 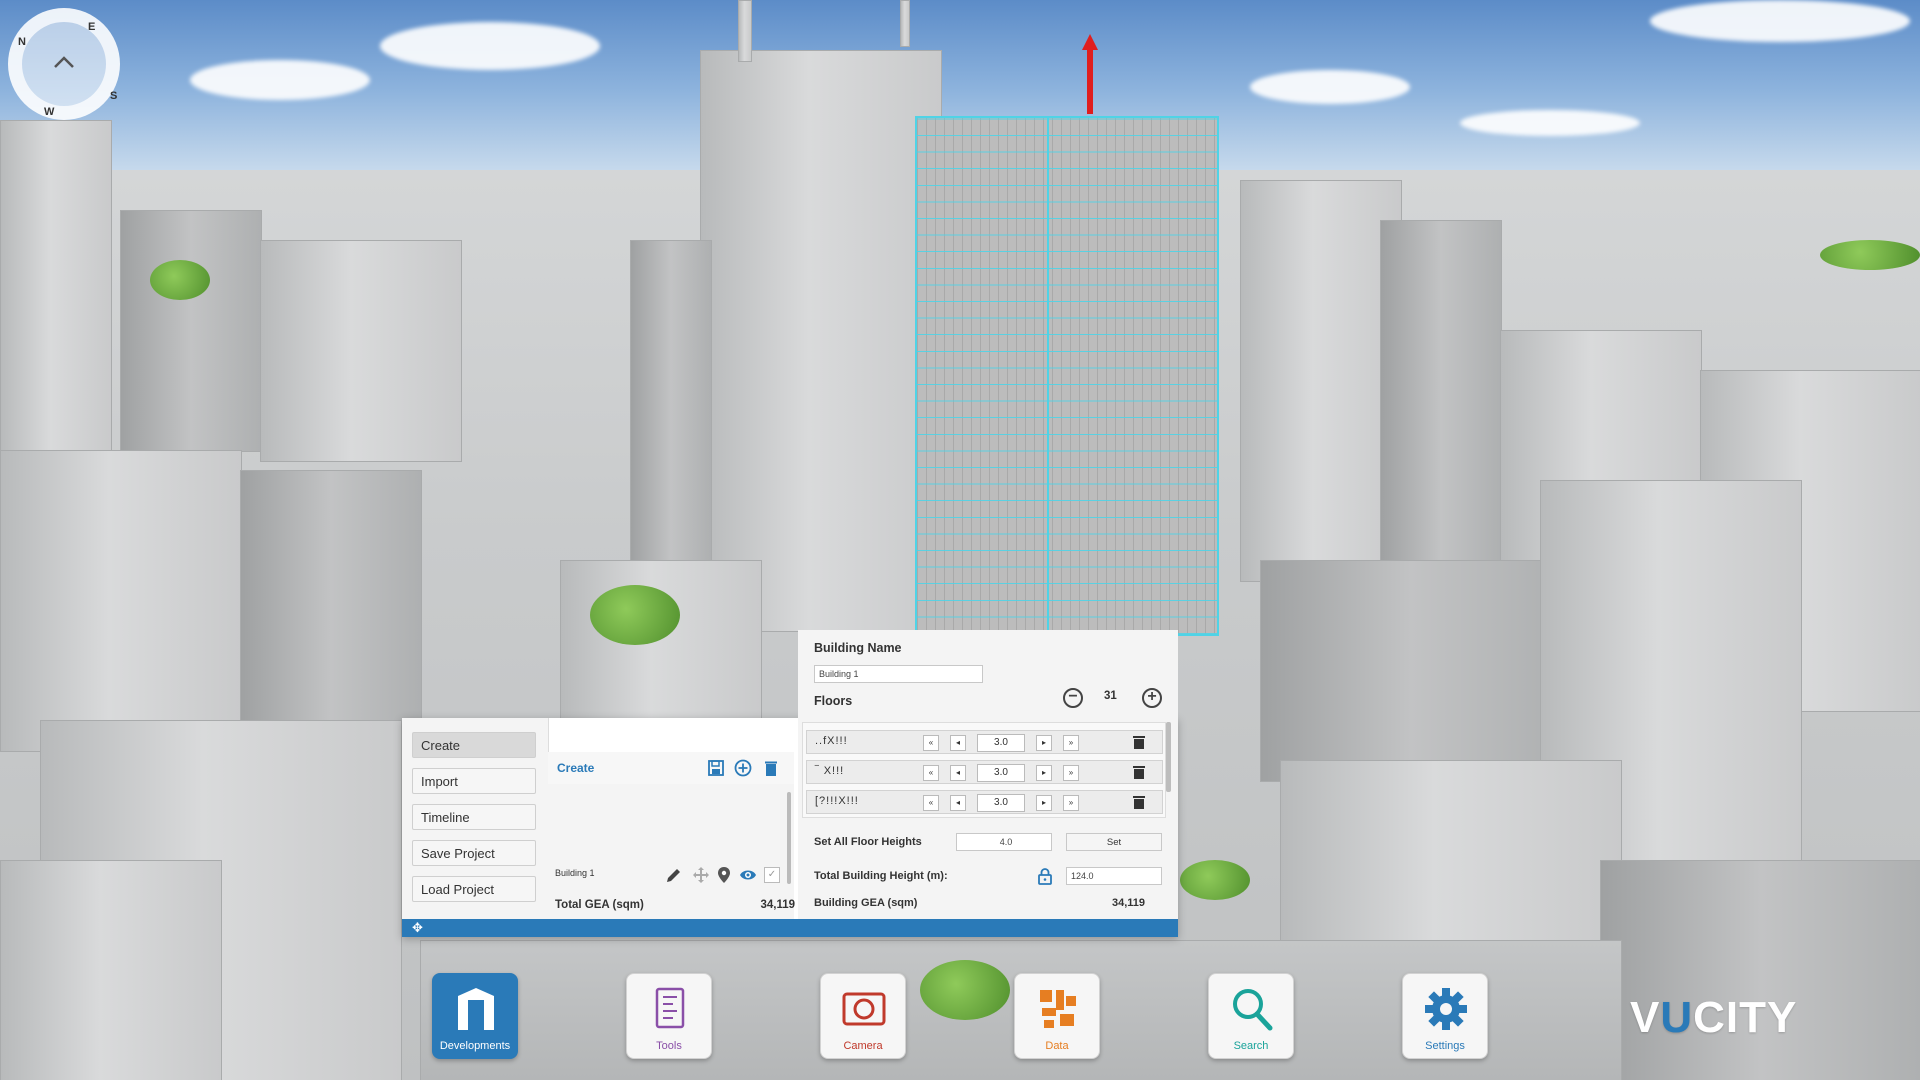 What do you see at coordinates (674, 875) in the screenshot?
I see `edit-pencil-icon` at bounding box center [674, 875].